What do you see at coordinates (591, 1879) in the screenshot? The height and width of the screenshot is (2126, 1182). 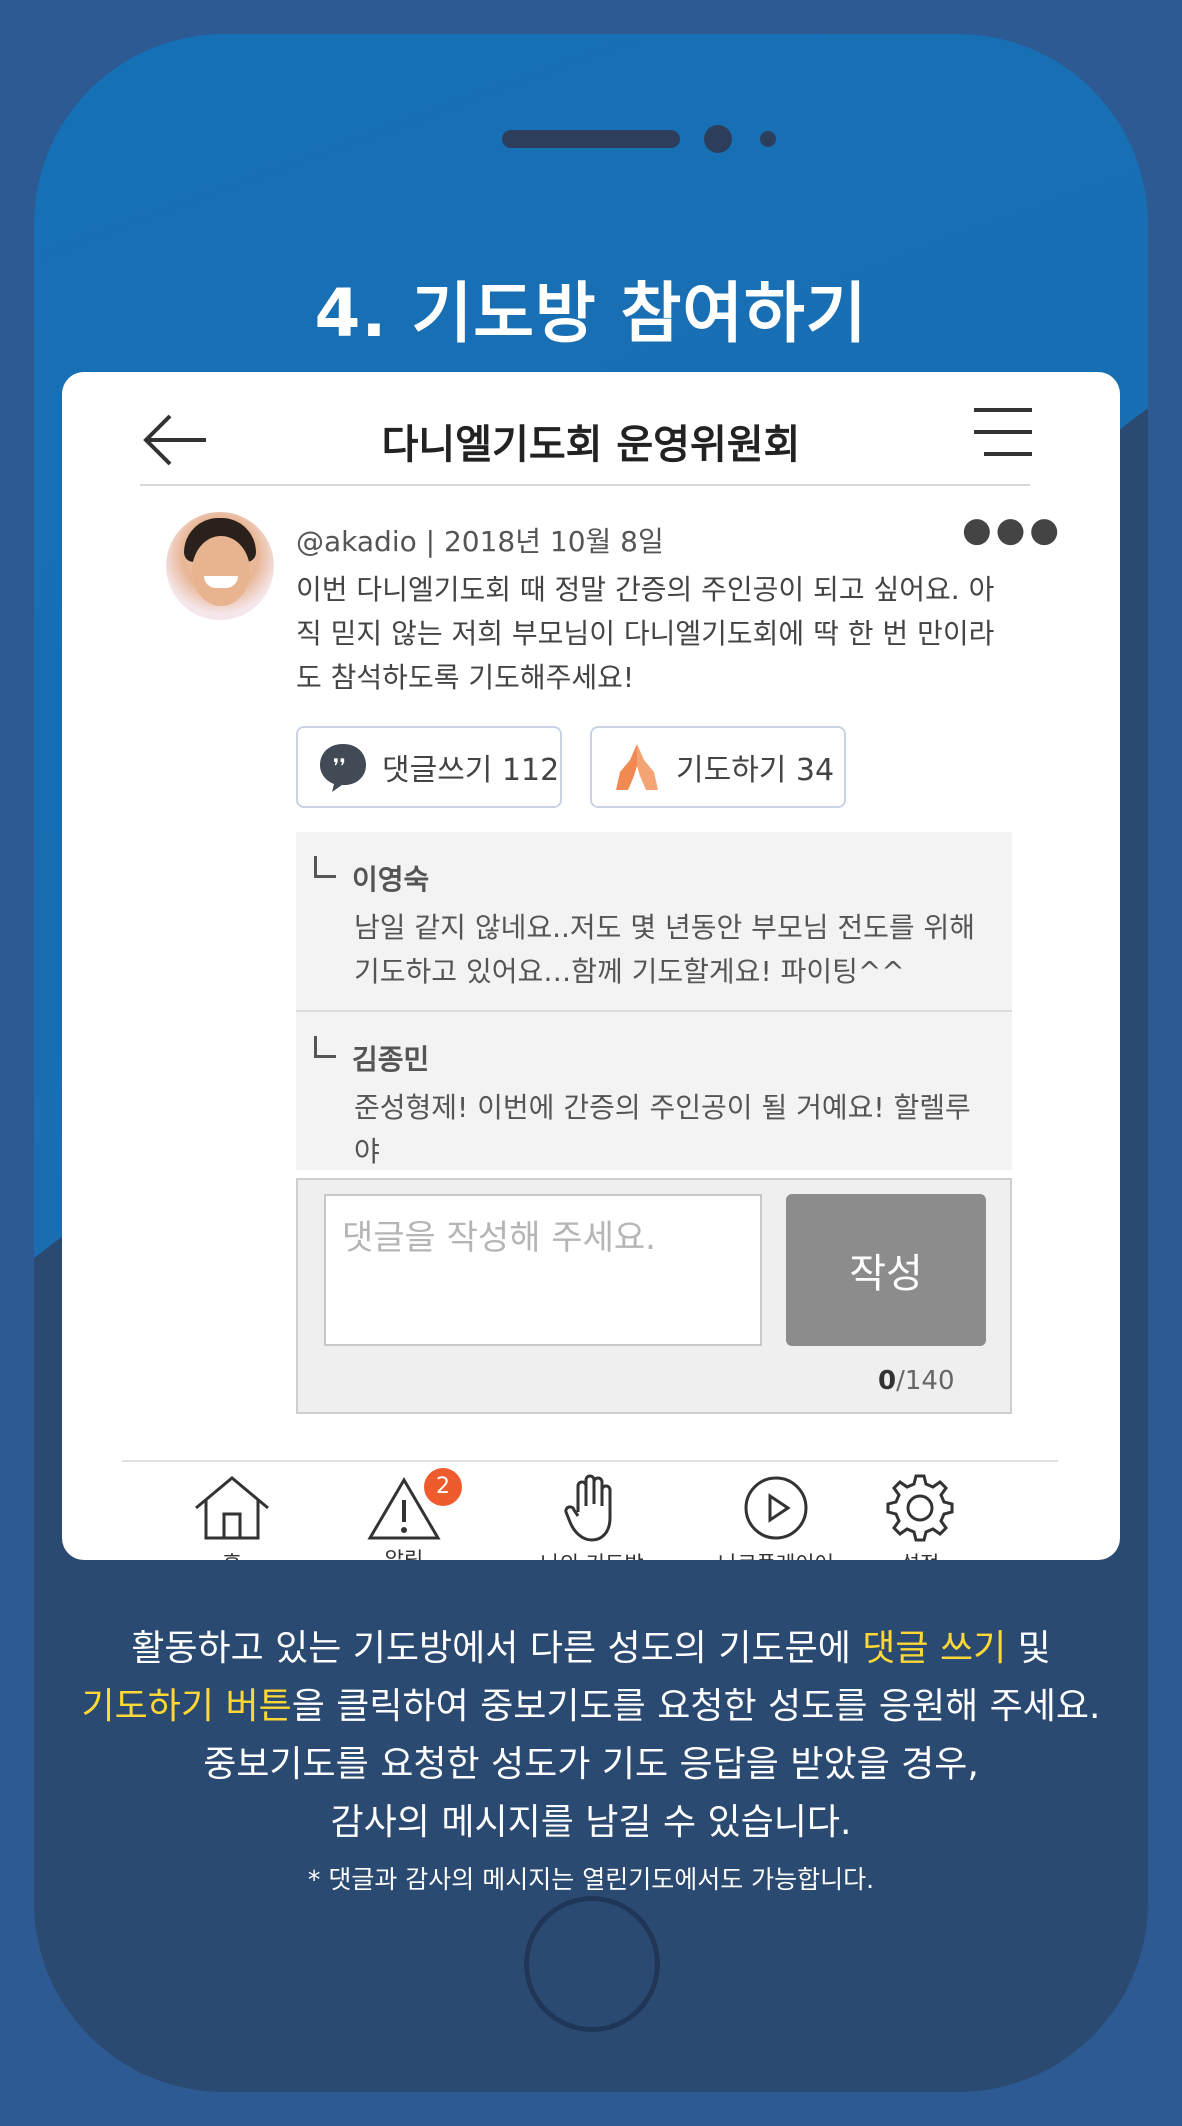 I see `caption-note: * 댓글과 감사의 메시지는 열린기도에서도 가능합니다.` at bounding box center [591, 1879].